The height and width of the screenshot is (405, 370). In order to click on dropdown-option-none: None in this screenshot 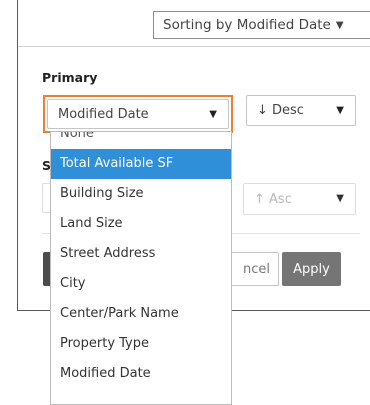, I will do `click(141, 140)`.